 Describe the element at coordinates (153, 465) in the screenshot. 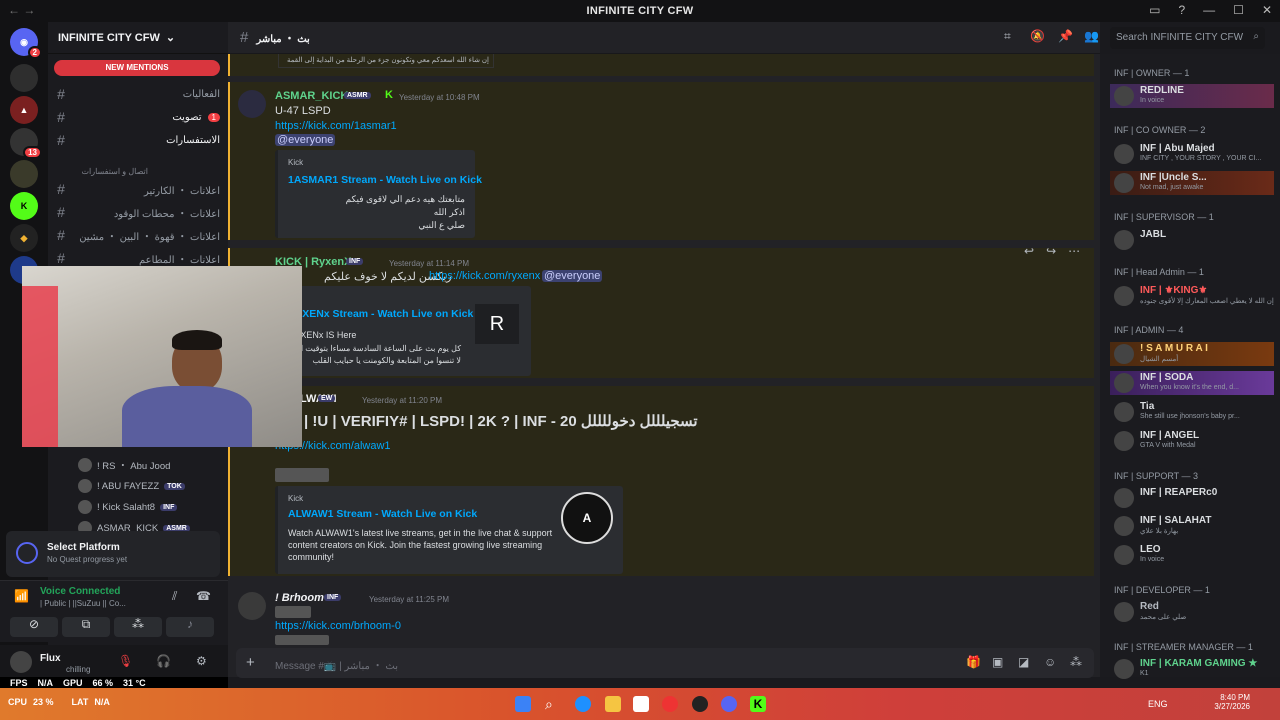

I see `voice-user: ! RS ・ Abu Jood` at that location.